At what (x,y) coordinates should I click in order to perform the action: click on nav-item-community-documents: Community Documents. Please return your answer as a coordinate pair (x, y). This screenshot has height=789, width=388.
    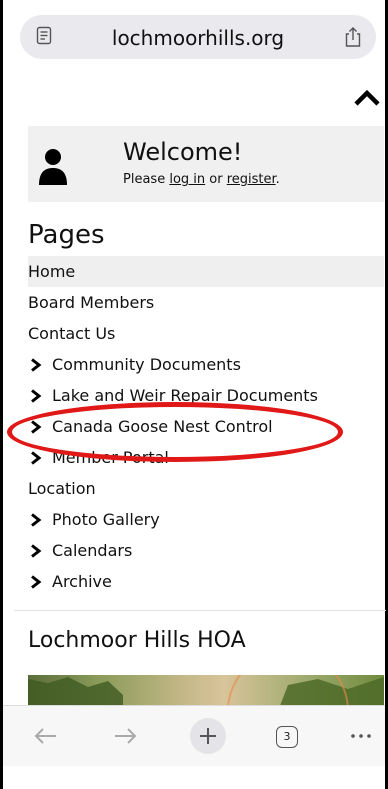
    Looking at the image, I should click on (206, 364).